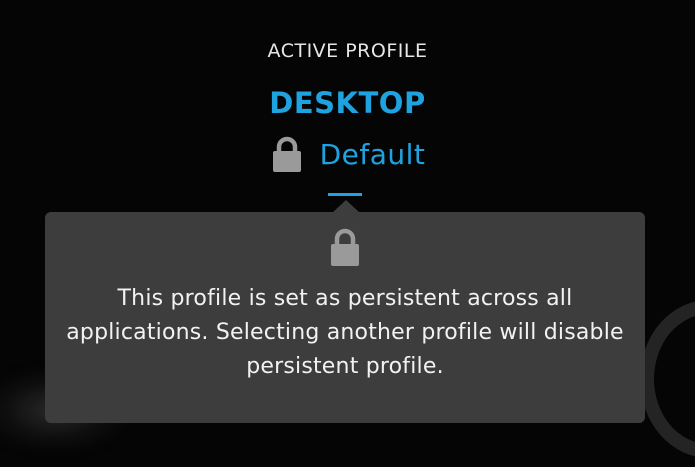 The height and width of the screenshot is (467, 695). Describe the element at coordinates (372, 154) in the screenshot. I see `selected-profile-label: Default` at that location.